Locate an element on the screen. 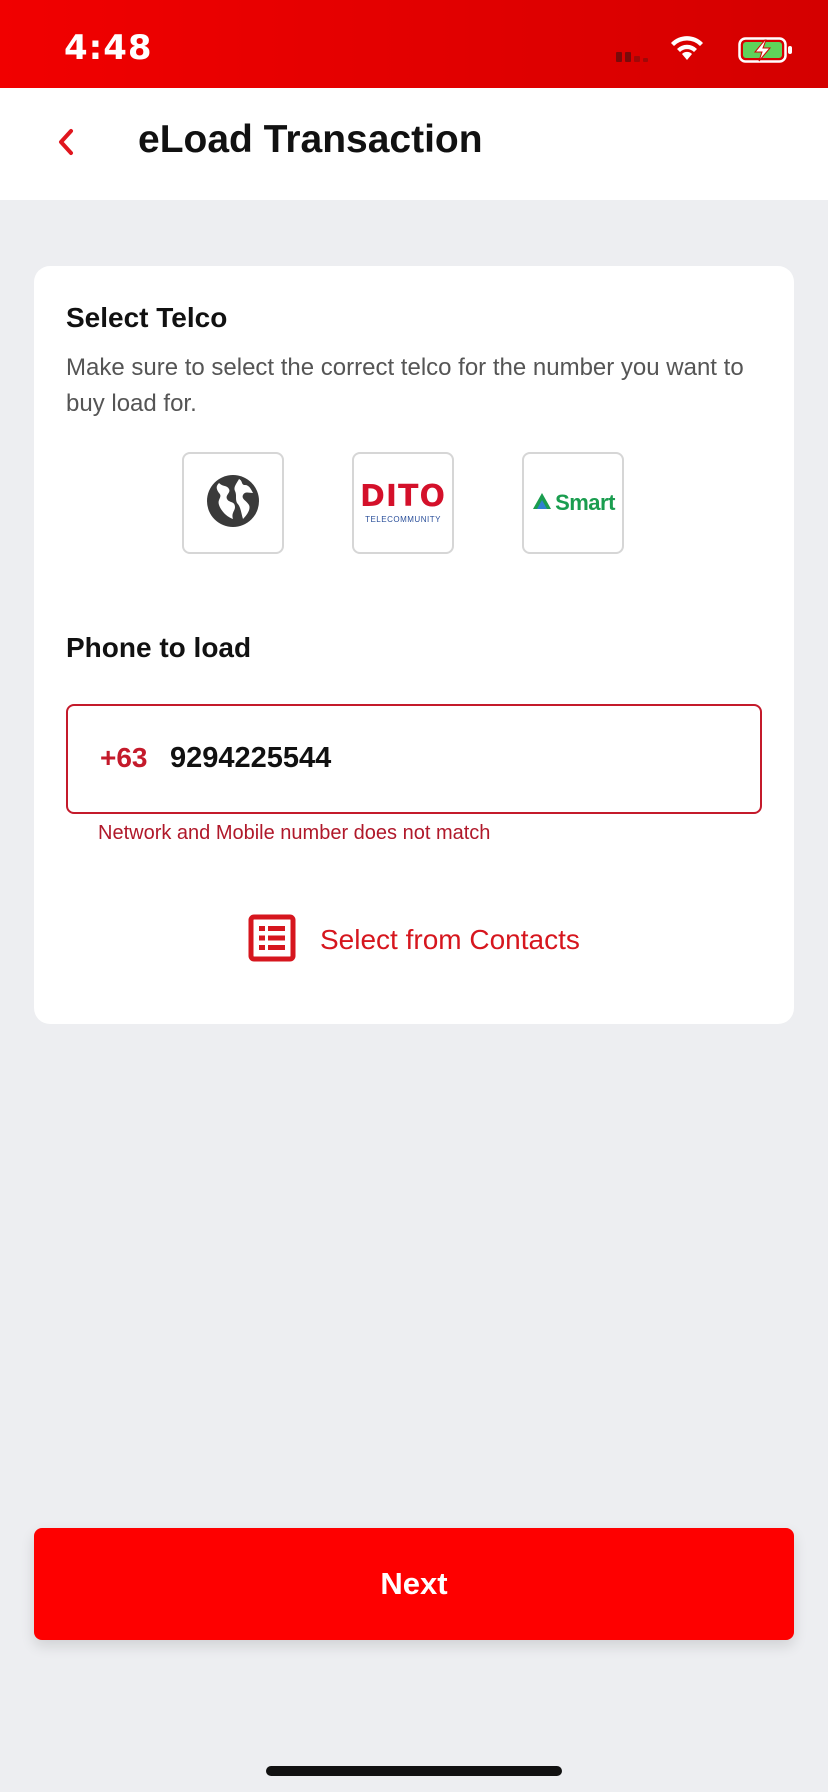  smart-logo-text: Smart is located at coordinates (585, 502).